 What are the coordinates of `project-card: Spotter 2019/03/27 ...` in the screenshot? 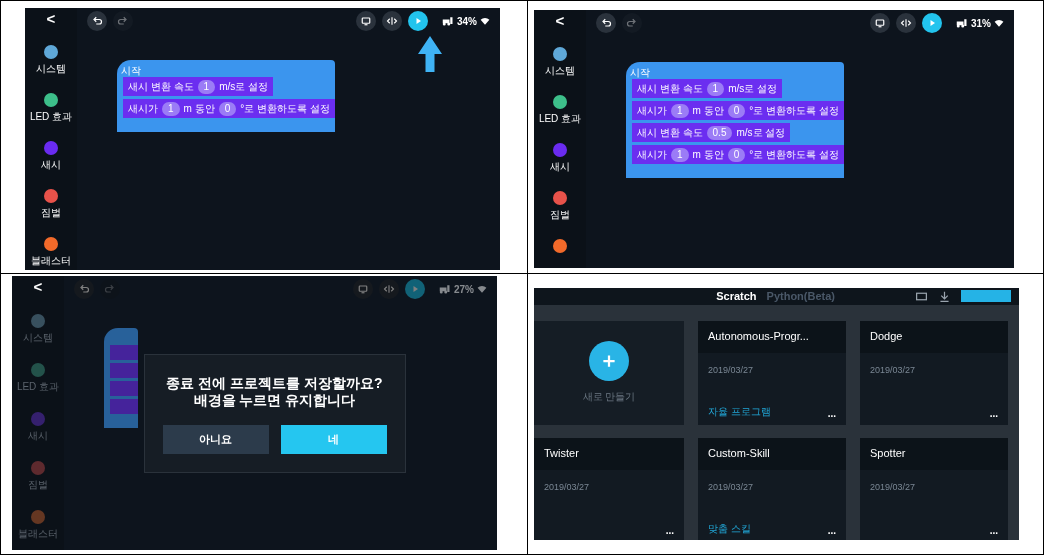 It's located at (934, 488).